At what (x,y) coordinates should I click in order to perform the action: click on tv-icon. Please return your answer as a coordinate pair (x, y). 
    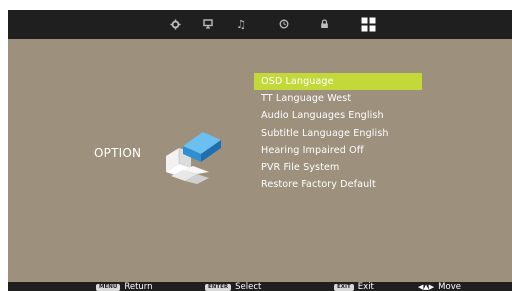
    Looking at the image, I should click on (208, 24).